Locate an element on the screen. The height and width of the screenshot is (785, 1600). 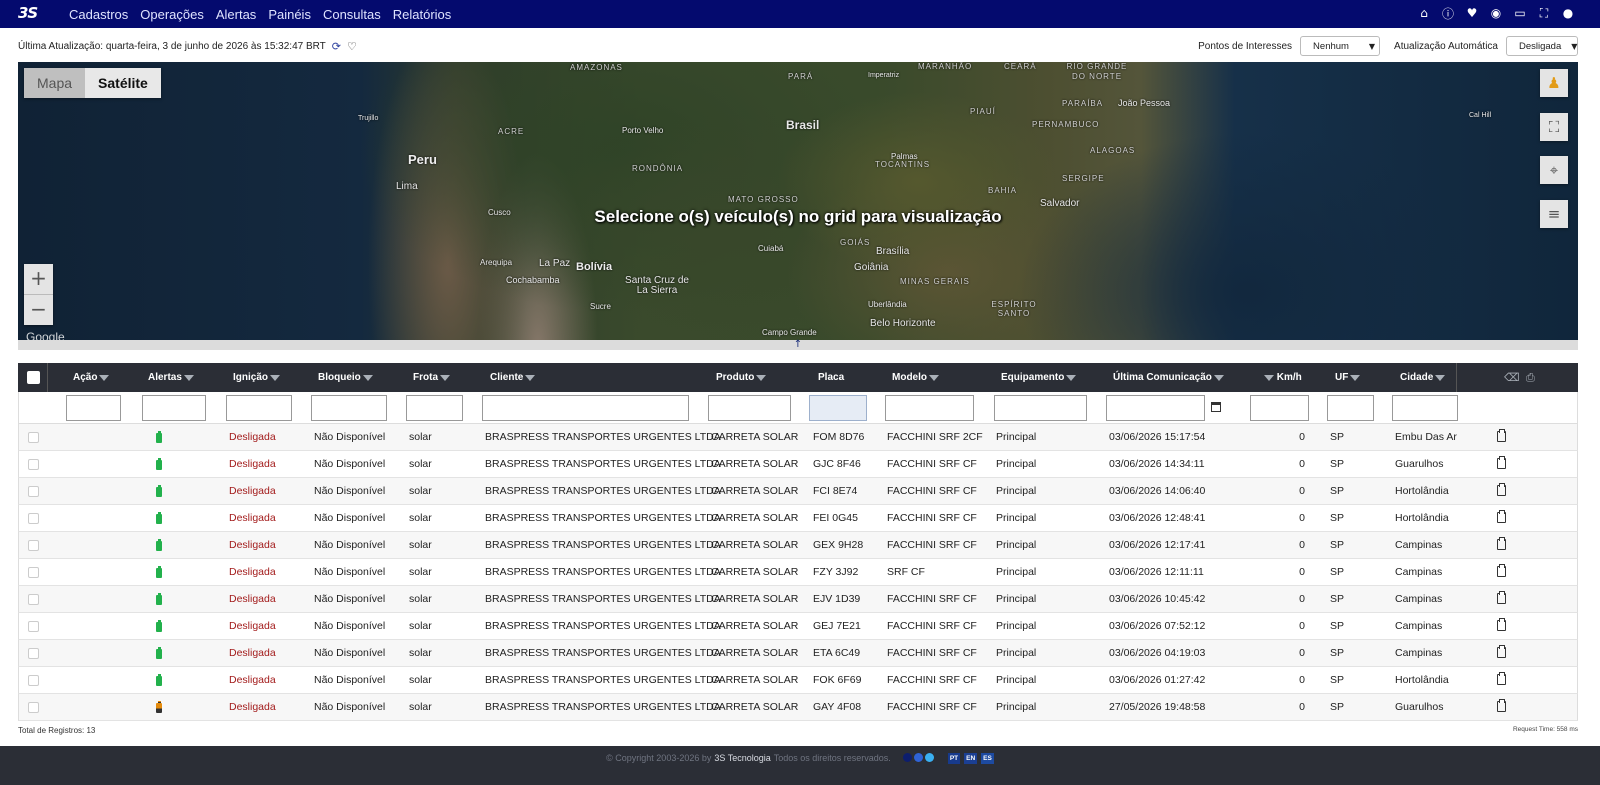
header-alertas: Alertas is located at coordinates (171, 377).